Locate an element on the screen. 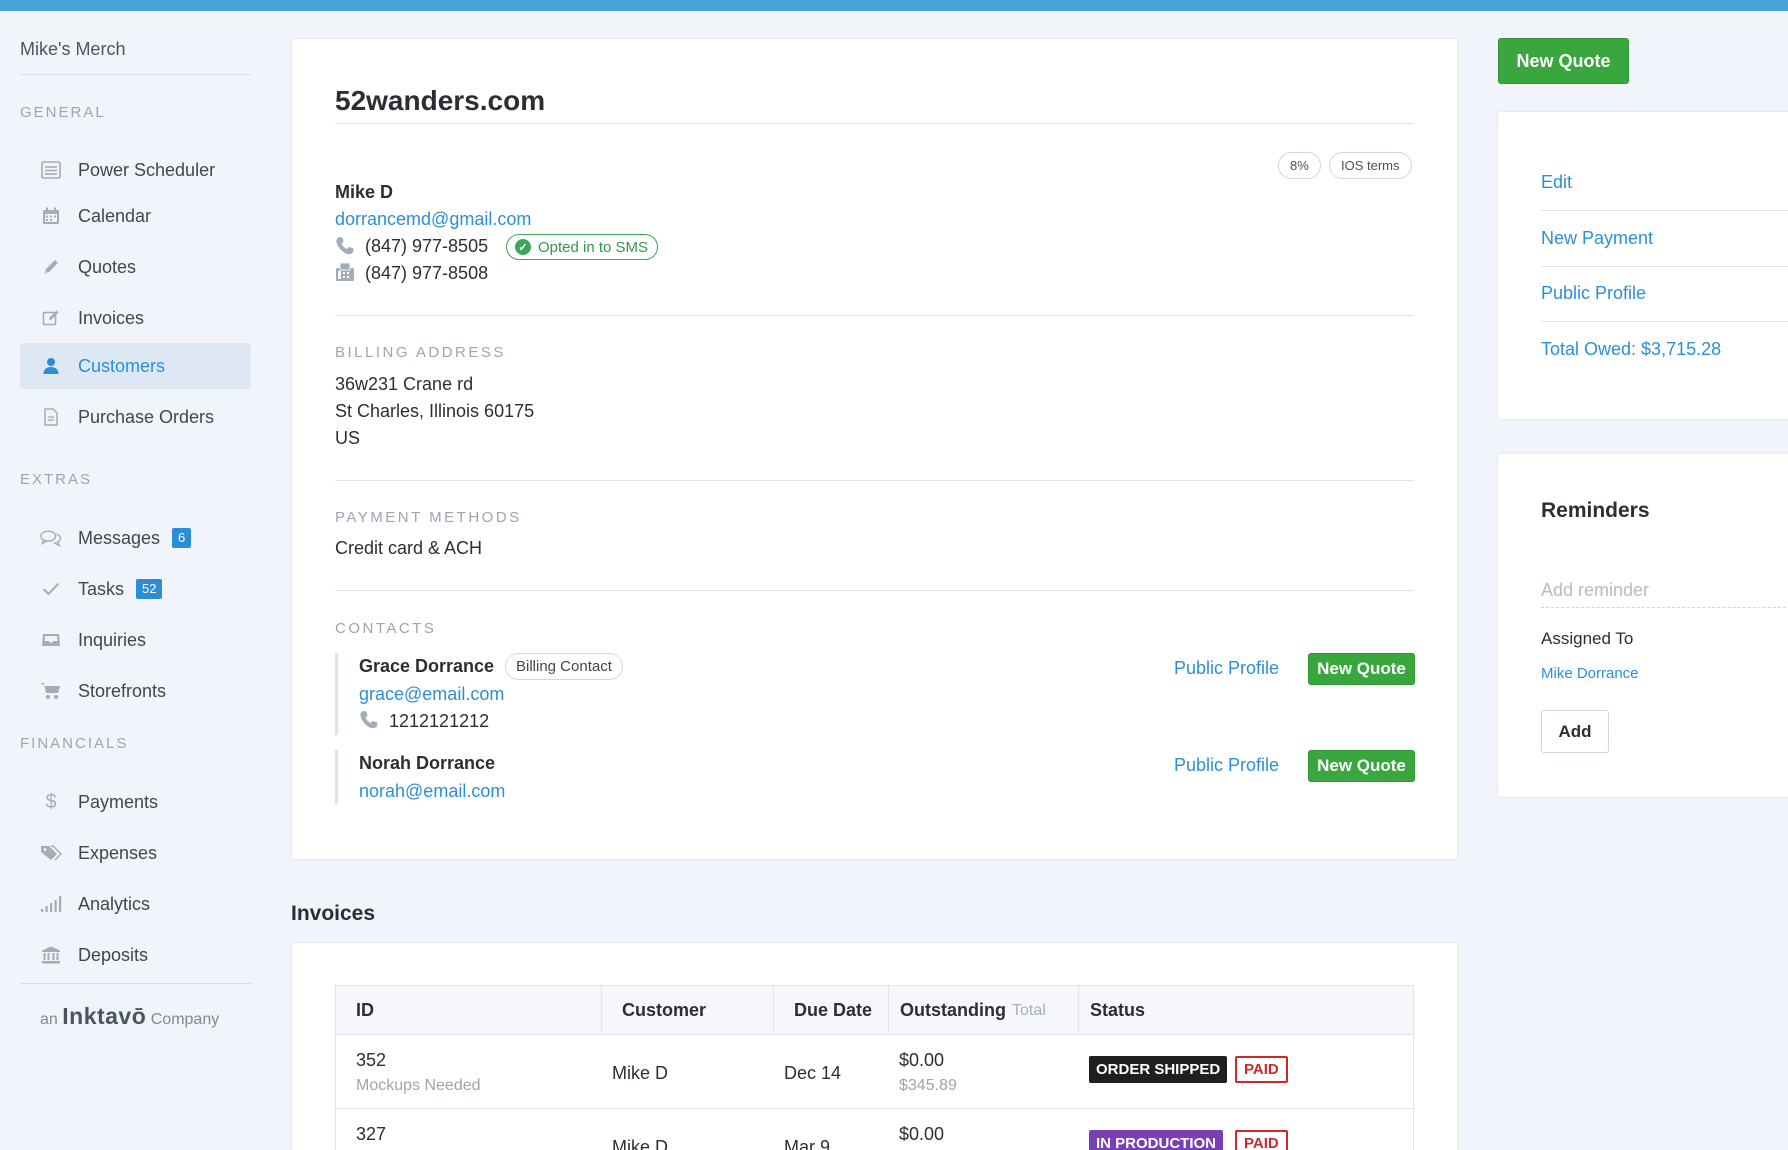 This screenshot has height=1150, width=1788. sidebar-item-expenses: Expenses is located at coordinates (135, 853).